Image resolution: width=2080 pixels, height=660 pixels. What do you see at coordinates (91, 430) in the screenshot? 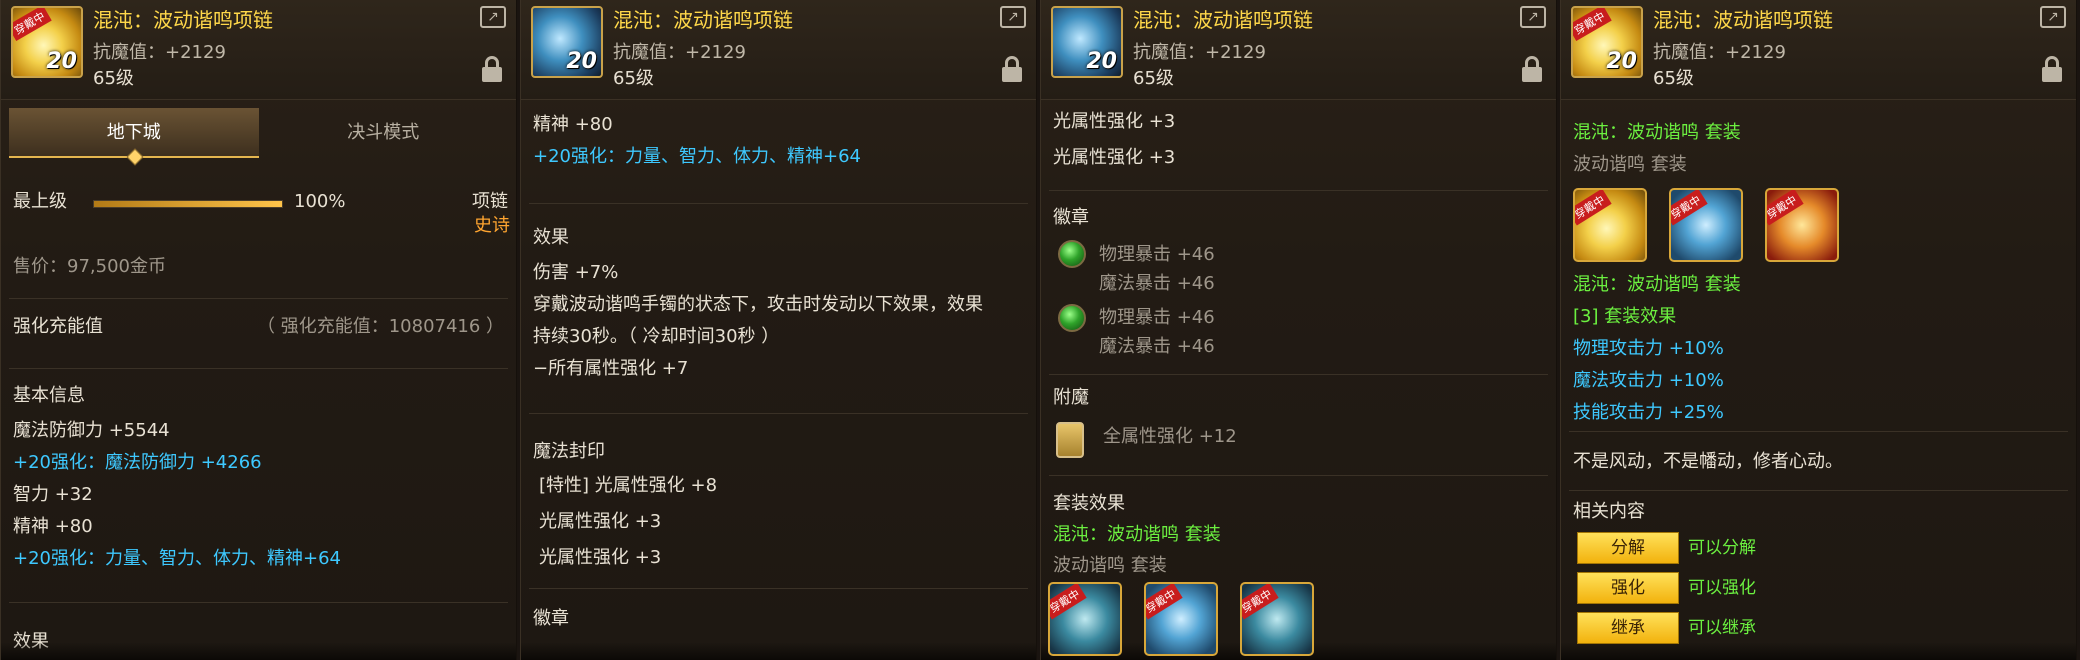
I see `stat-line: 魔法防御力 +5544` at bounding box center [91, 430].